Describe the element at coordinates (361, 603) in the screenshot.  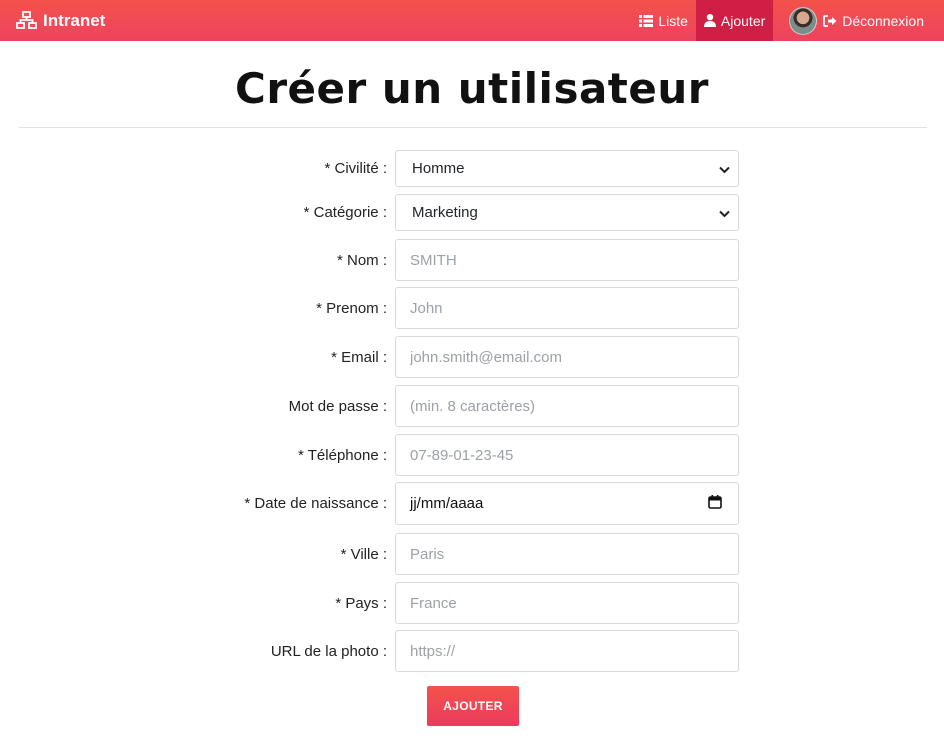
I see `pays-label: * Pays :` at that location.